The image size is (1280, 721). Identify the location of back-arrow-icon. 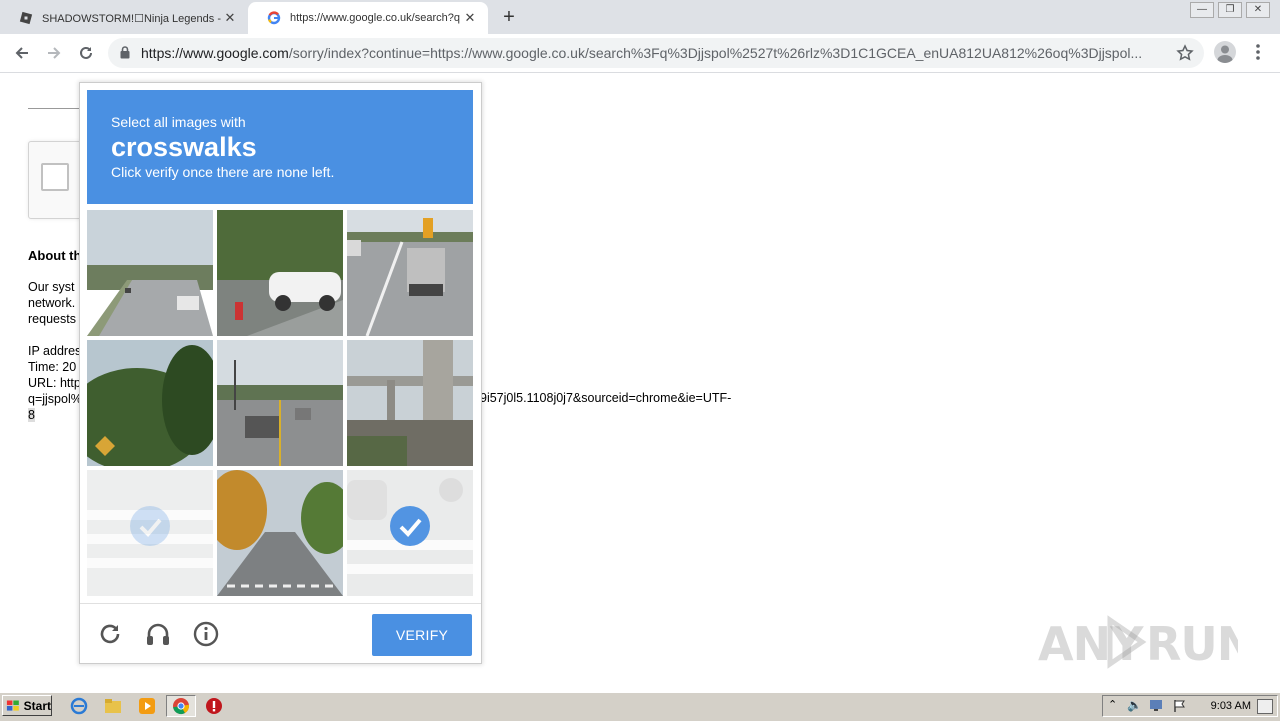
(22, 53).